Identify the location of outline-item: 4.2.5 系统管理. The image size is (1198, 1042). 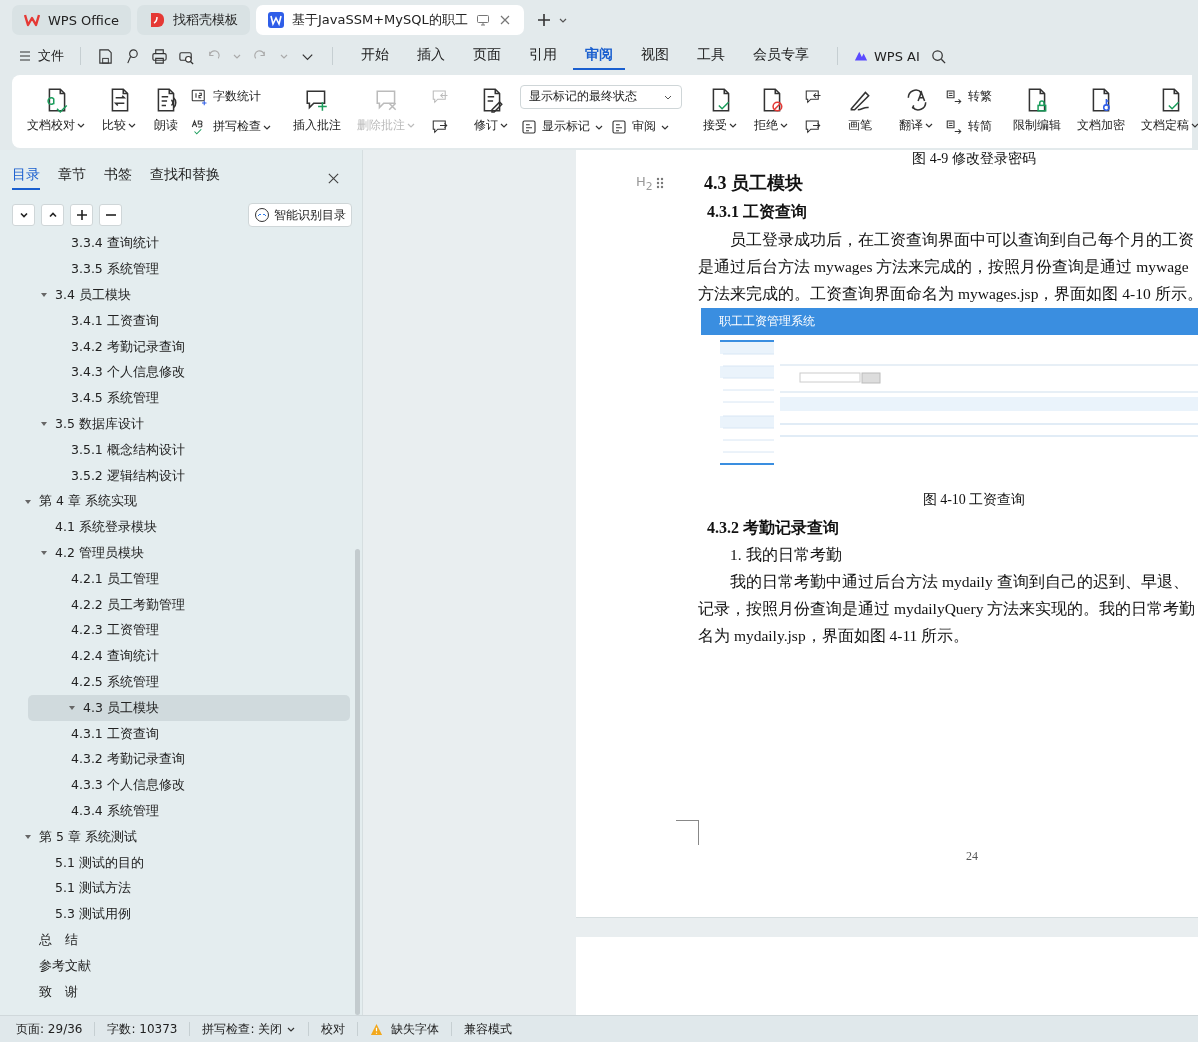
(175, 682).